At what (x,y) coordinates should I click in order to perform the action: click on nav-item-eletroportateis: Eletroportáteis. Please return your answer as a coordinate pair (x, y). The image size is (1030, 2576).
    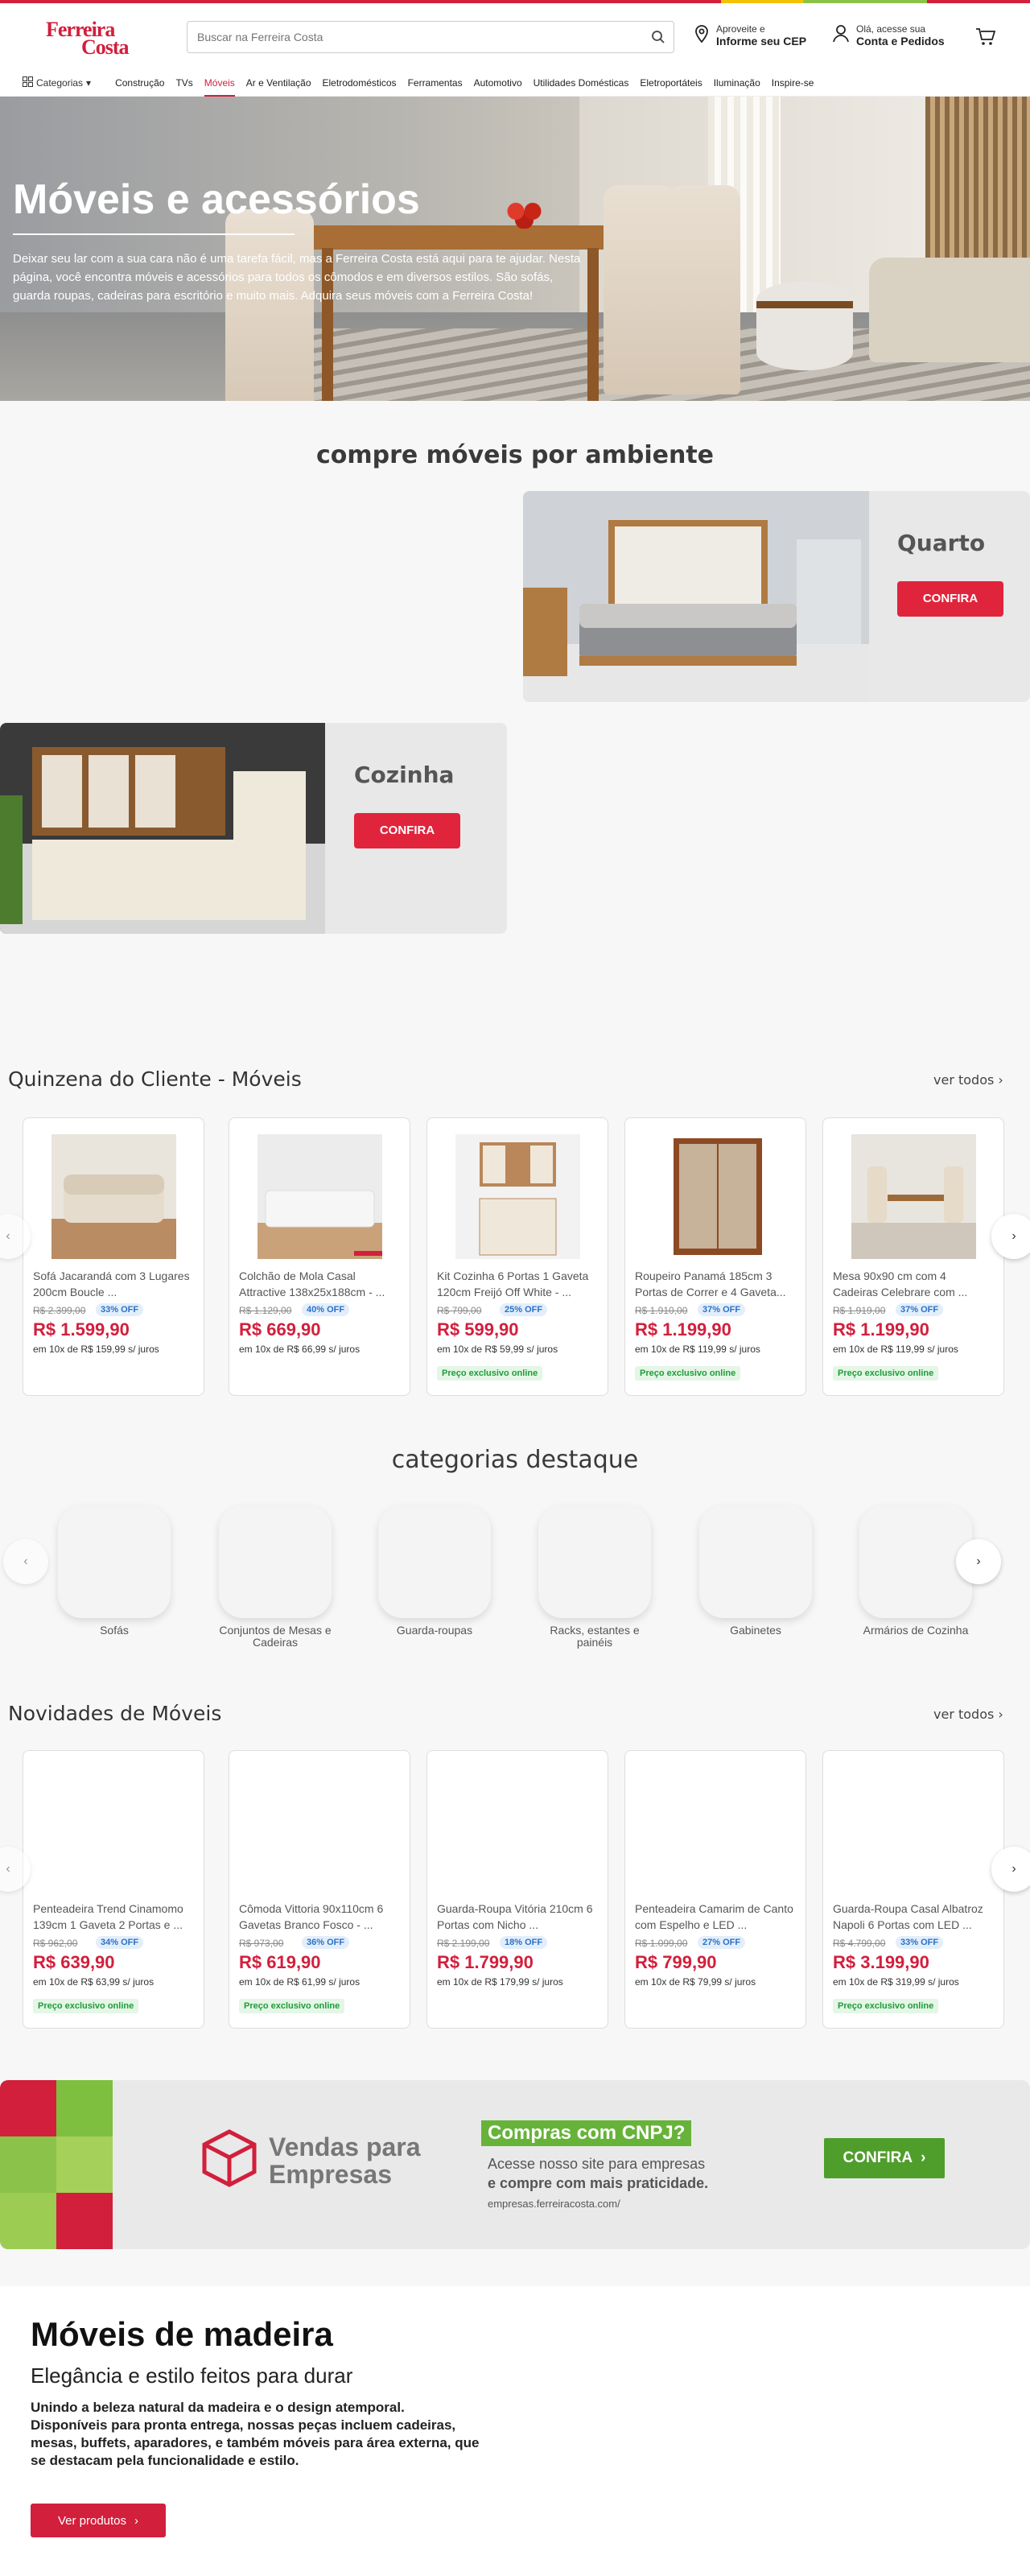
    Looking at the image, I should click on (671, 83).